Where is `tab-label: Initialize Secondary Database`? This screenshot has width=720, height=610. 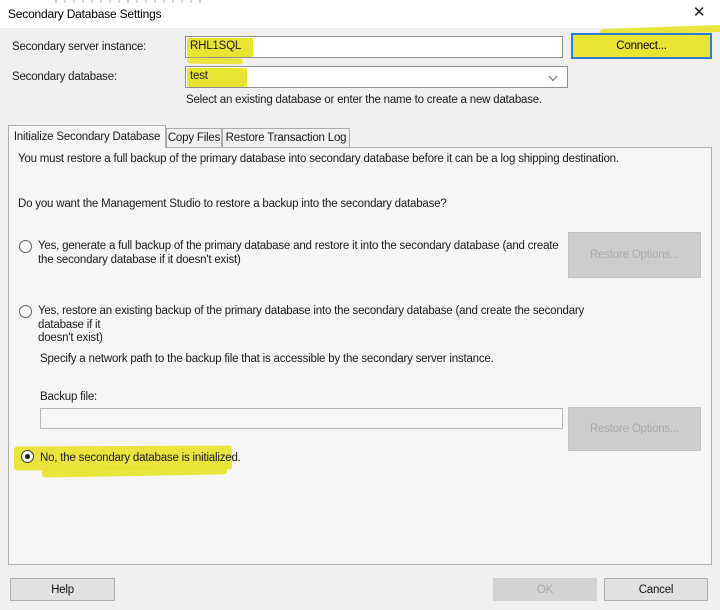
tab-label: Initialize Secondary Database is located at coordinates (87, 137).